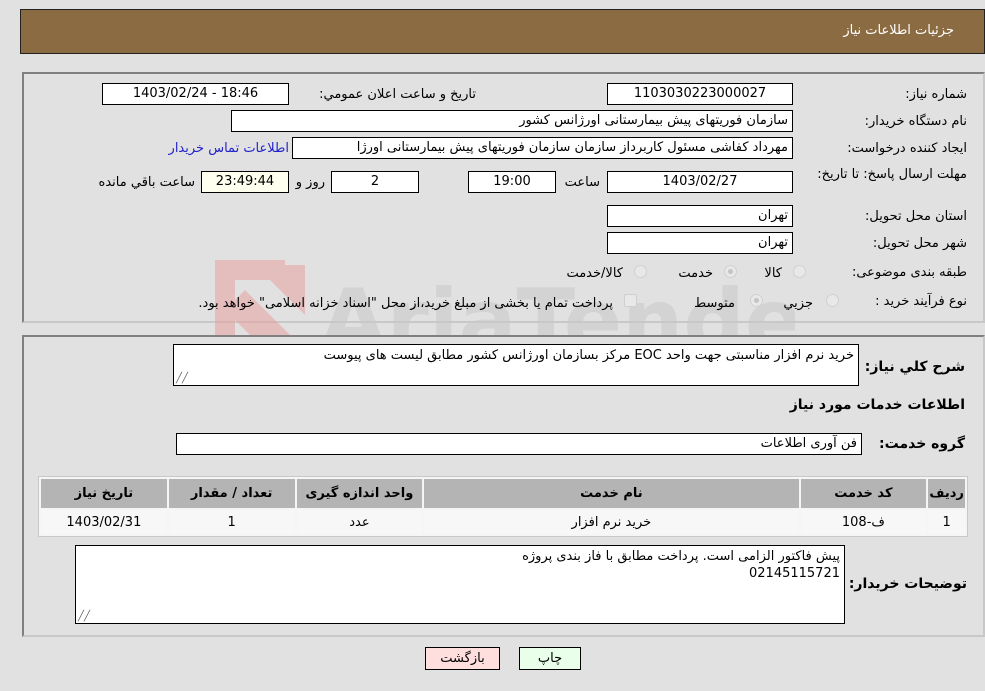 The height and width of the screenshot is (691, 985). I want to click on col-header-need-date: تاريخ نياز, so click(104, 493).